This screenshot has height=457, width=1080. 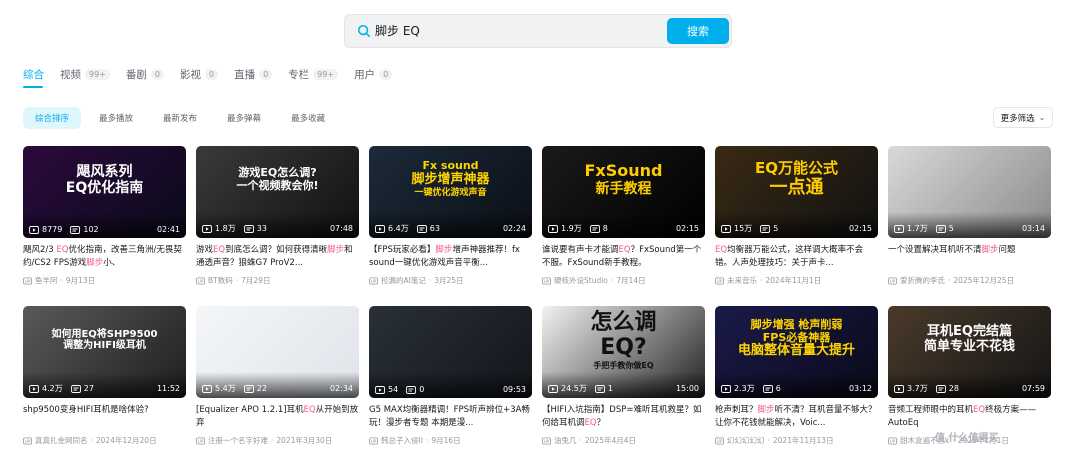 What do you see at coordinates (1007, 250) in the screenshot?
I see `title-text: 问题` at bounding box center [1007, 250].